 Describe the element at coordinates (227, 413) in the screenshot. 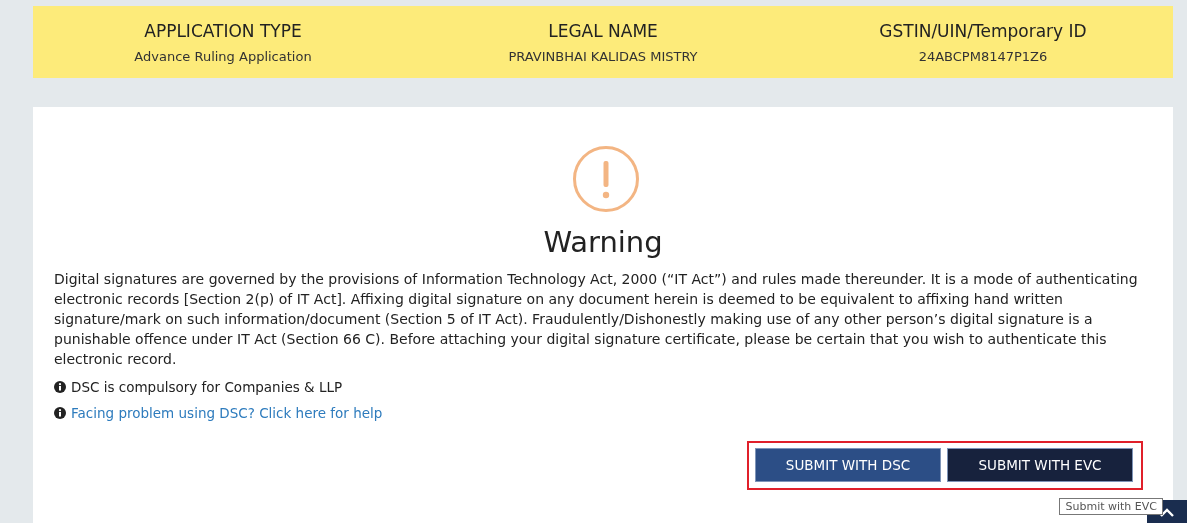

I see `help-link: Facing problem using DSC? Click here for help` at that location.